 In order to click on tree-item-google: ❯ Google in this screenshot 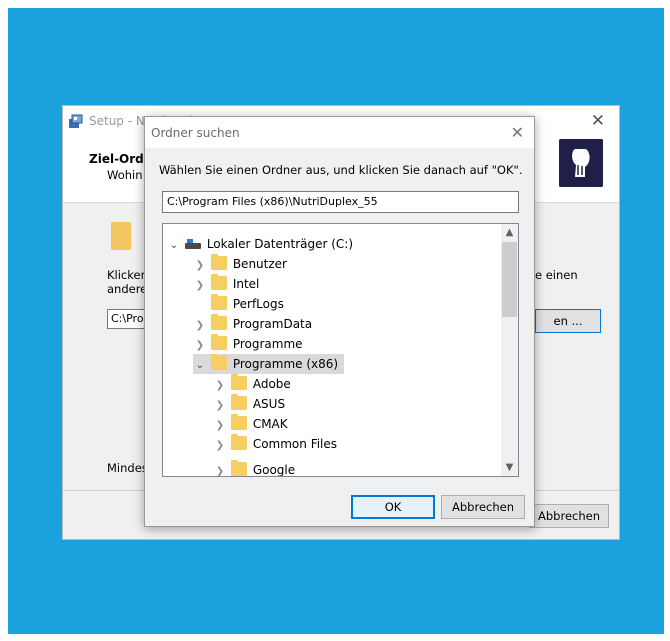, I will do `click(254, 468)`.